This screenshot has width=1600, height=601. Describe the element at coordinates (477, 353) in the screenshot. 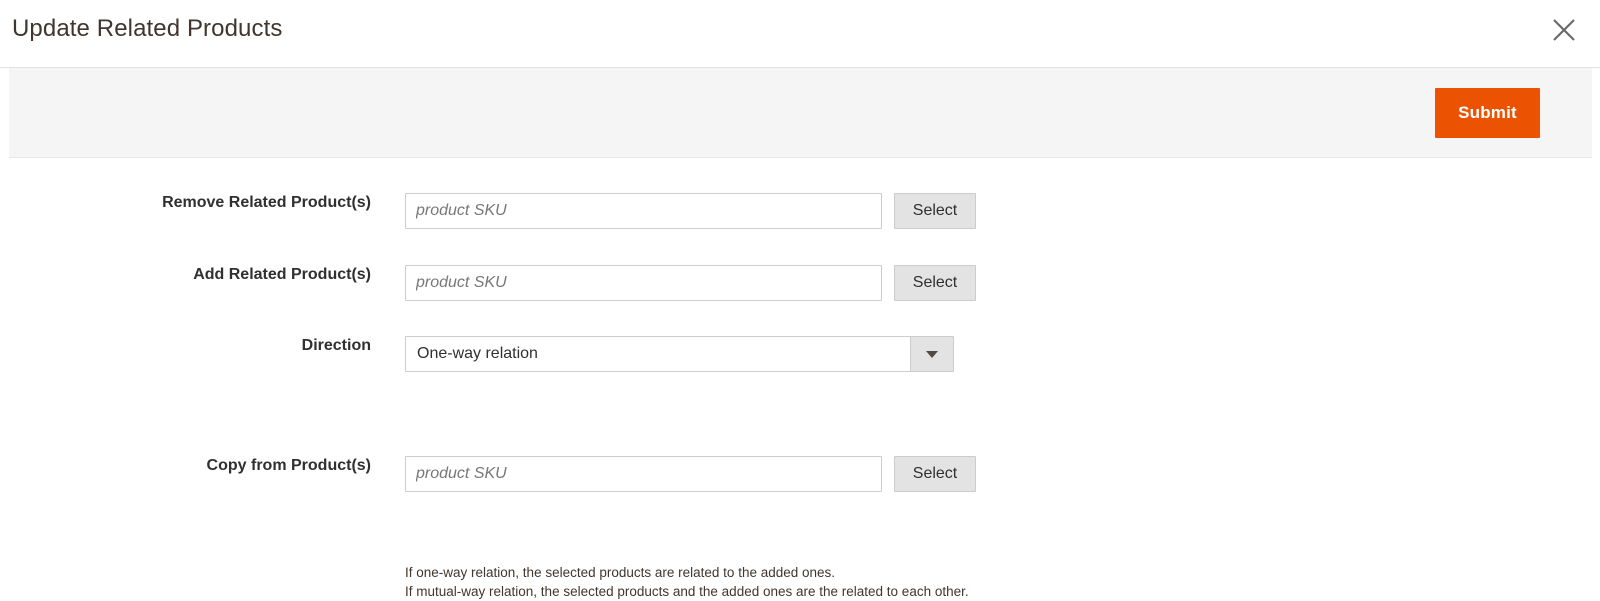

I see `direction-selected-value: One-way relation` at that location.